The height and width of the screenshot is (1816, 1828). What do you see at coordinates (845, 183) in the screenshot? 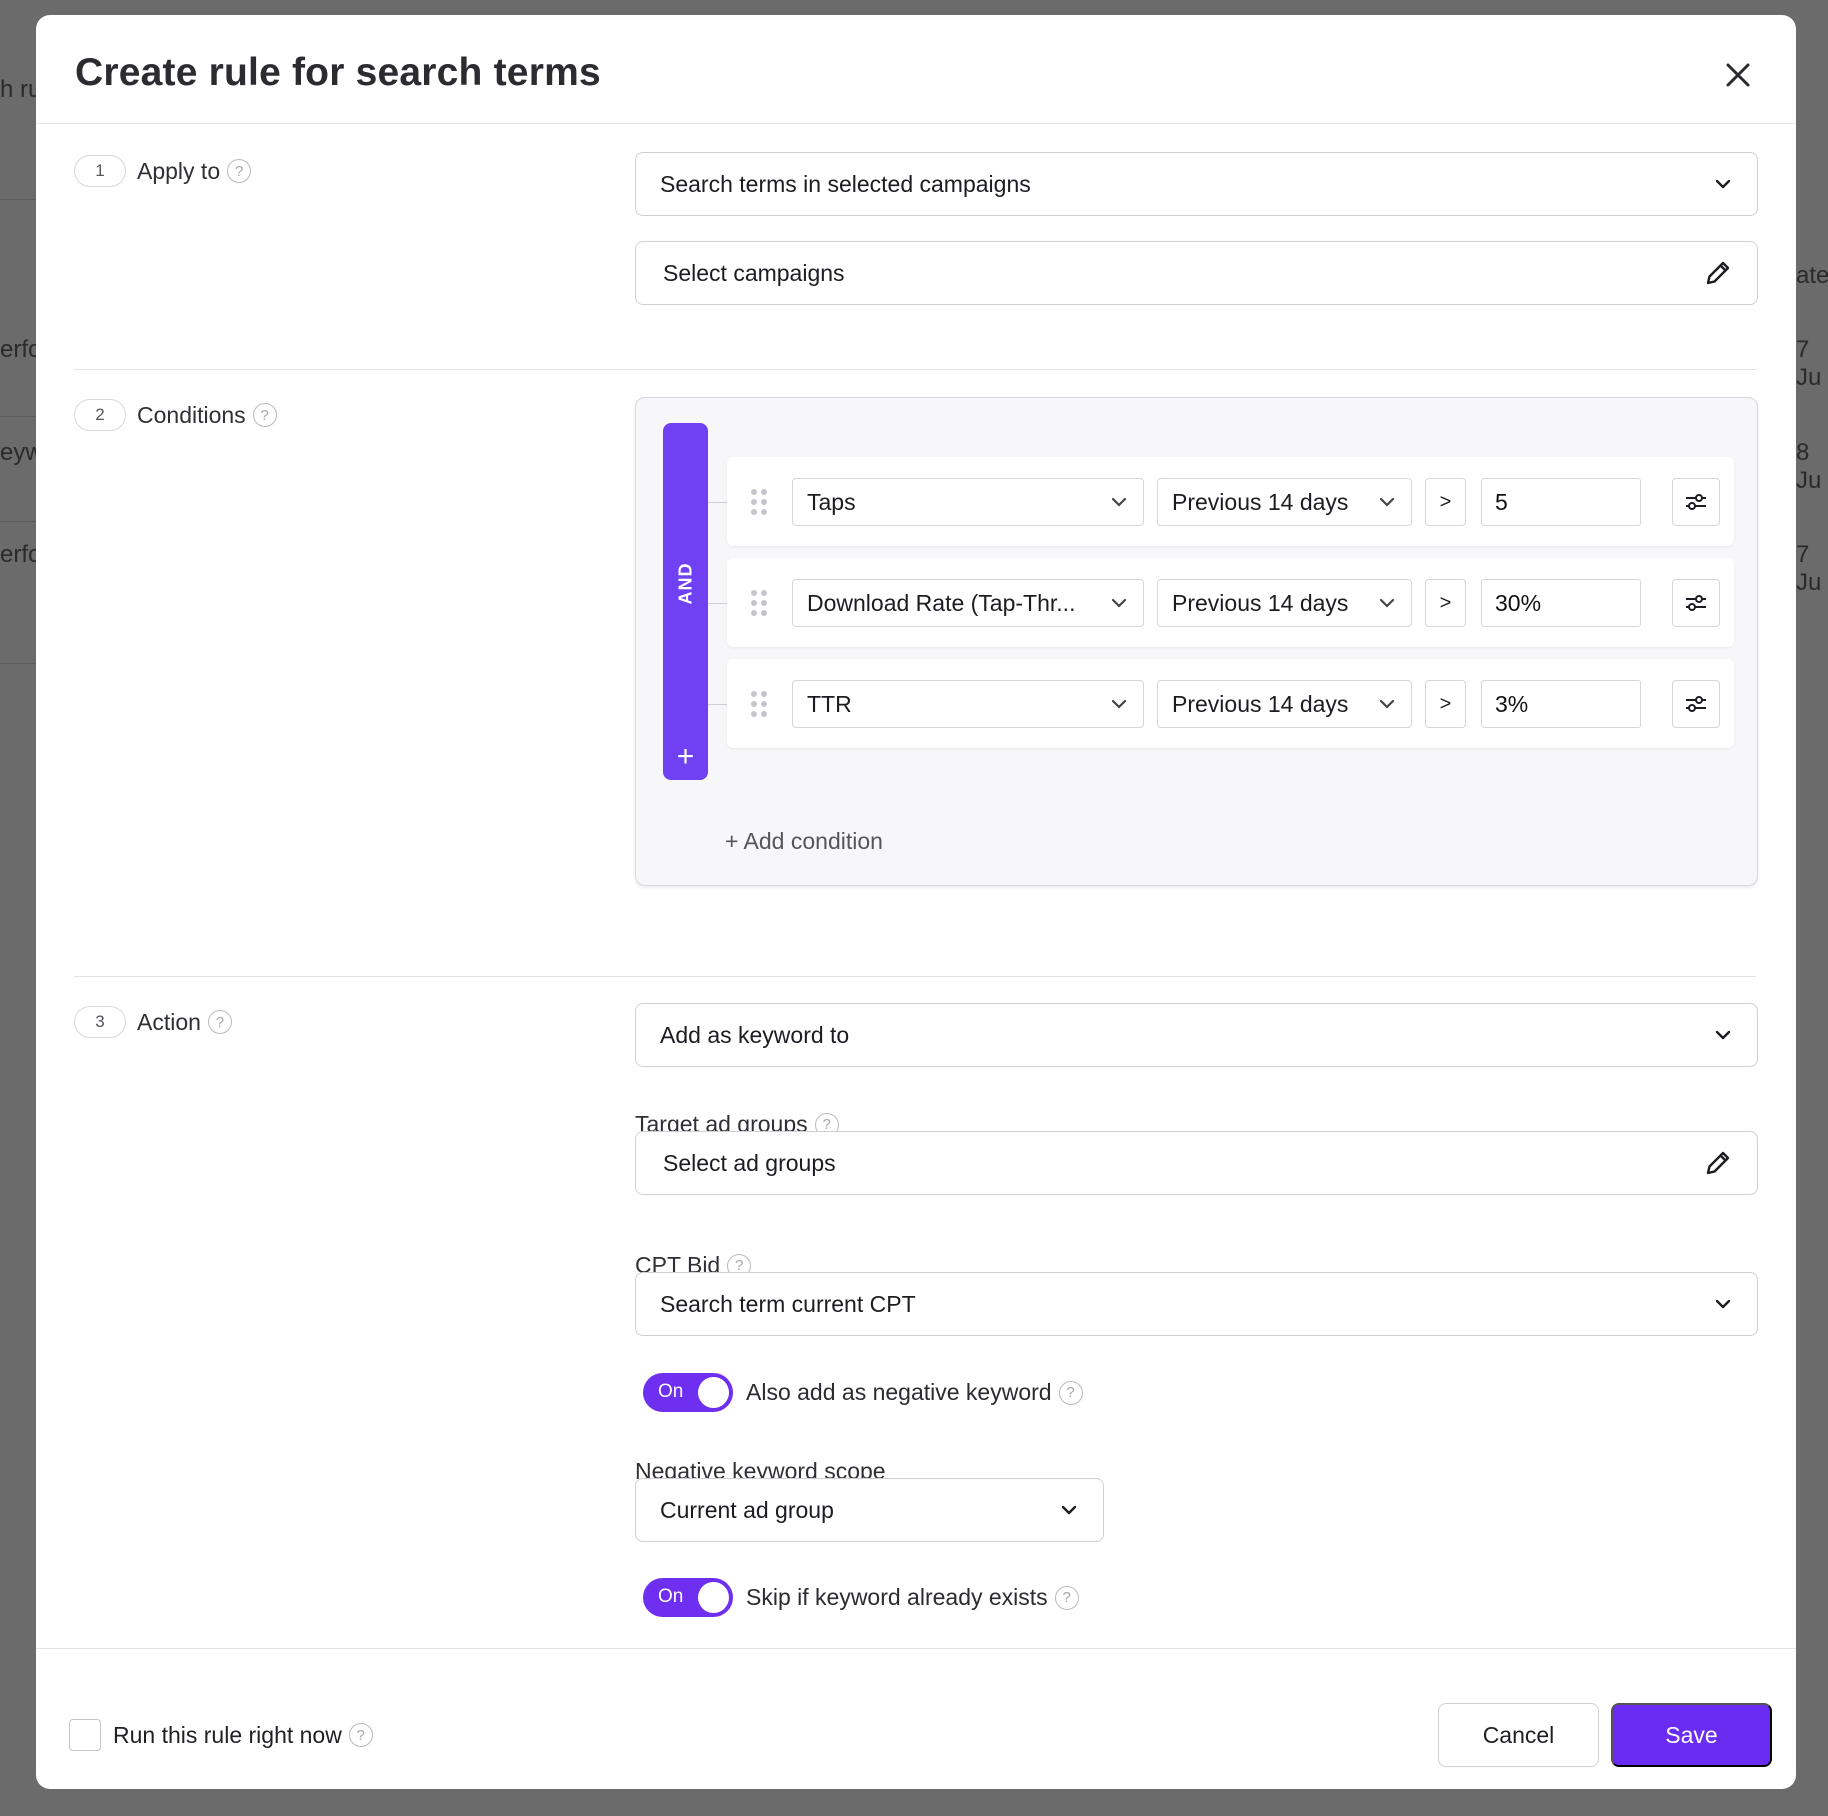
I see `select-value: Search terms in selected campaigns` at bounding box center [845, 183].